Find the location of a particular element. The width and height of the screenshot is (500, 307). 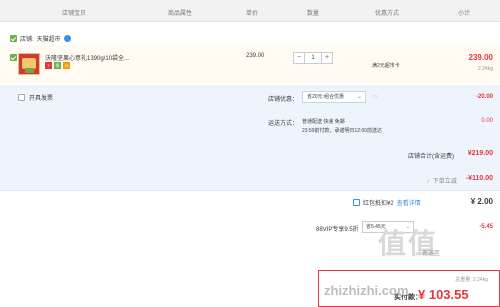

shop-discount-select: 省20元:组合优惠 ⌄ is located at coordinates (334, 97).